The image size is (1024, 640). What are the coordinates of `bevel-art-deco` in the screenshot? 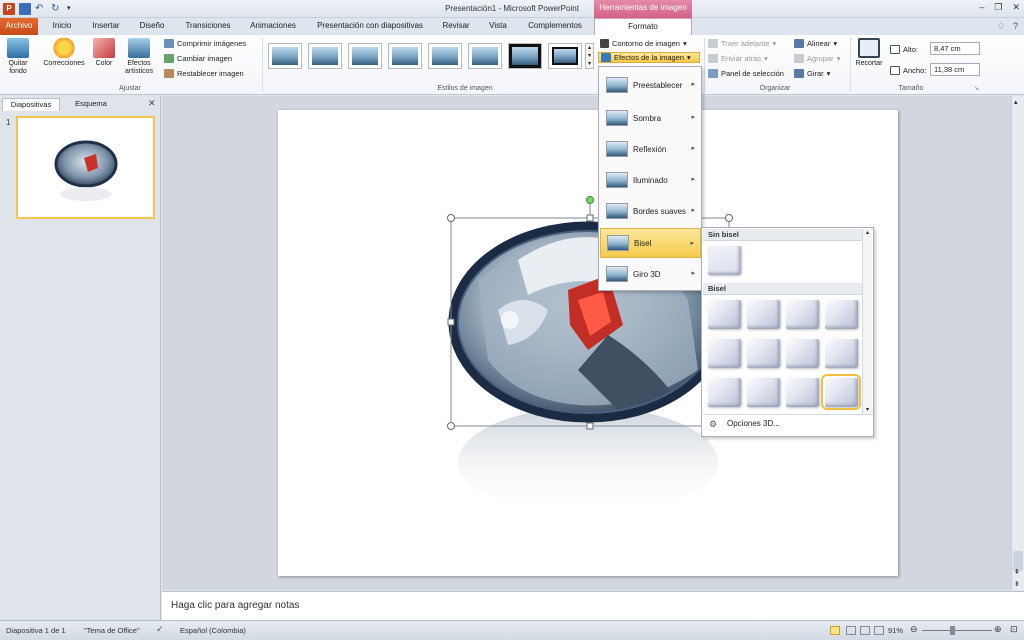 It's located at (841, 392).